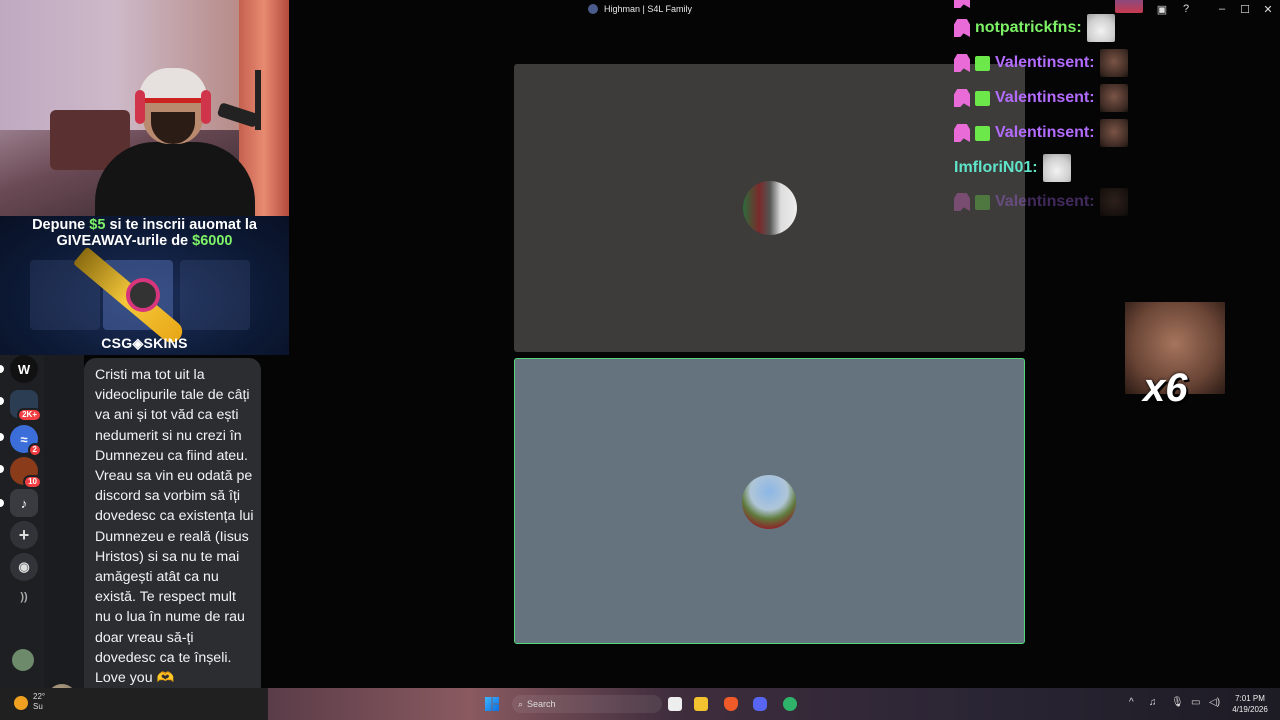 This screenshot has height=720, width=1280. I want to click on chat-username: notpatrickfns:, so click(1028, 27).